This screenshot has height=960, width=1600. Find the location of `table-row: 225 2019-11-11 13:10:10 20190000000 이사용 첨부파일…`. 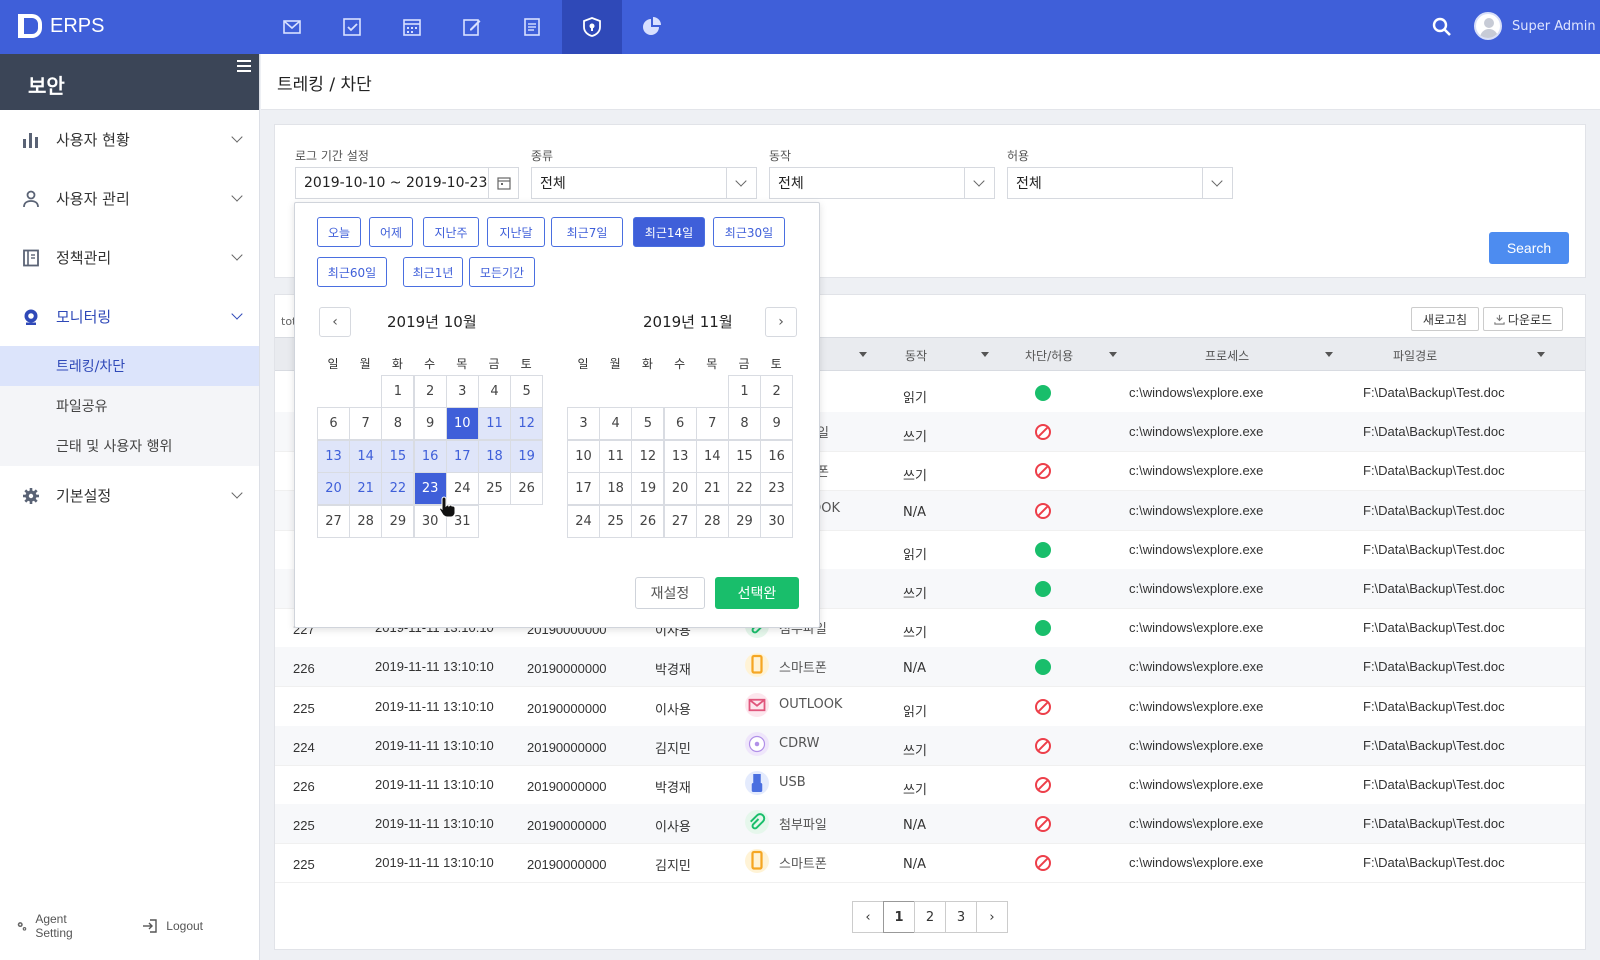

table-row: 225 2019-11-11 13:10:10 20190000000 이사용 첨부파일… is located at coordinates (930, 824).